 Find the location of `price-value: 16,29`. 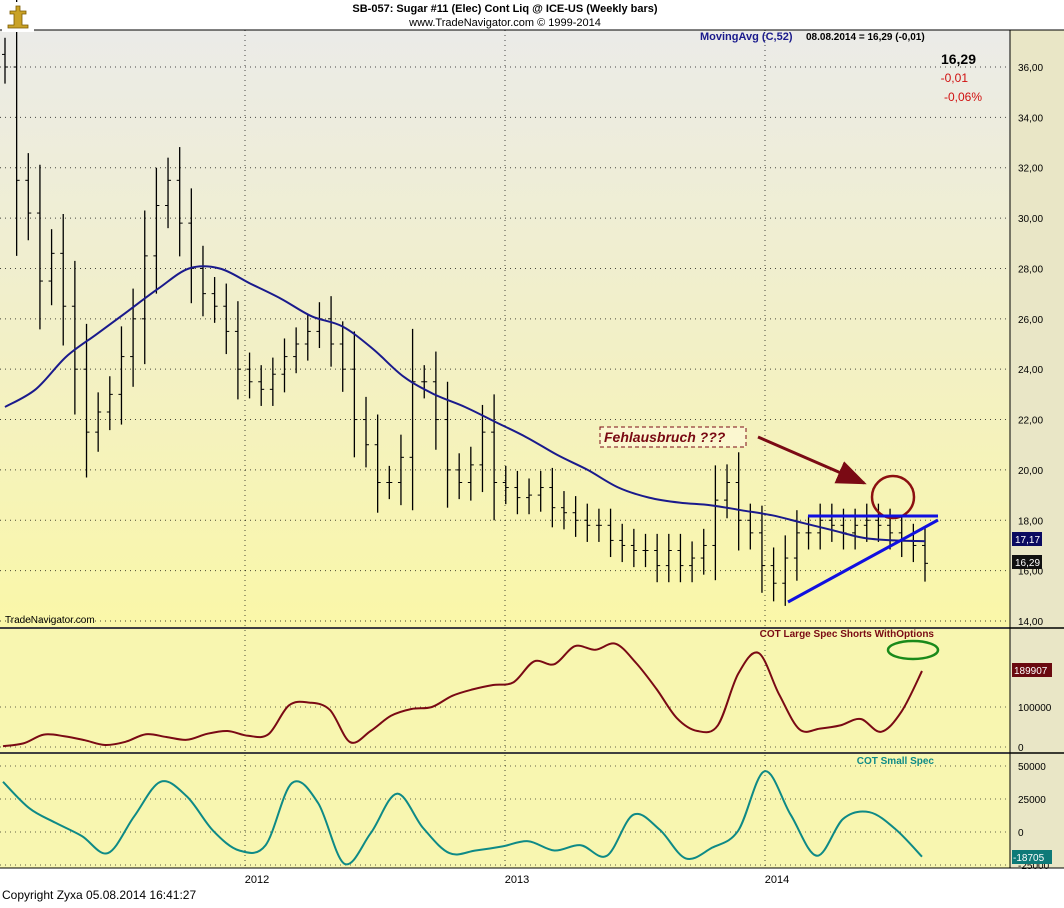

price-value: 16,29 is located at coordinates (1027, 563).